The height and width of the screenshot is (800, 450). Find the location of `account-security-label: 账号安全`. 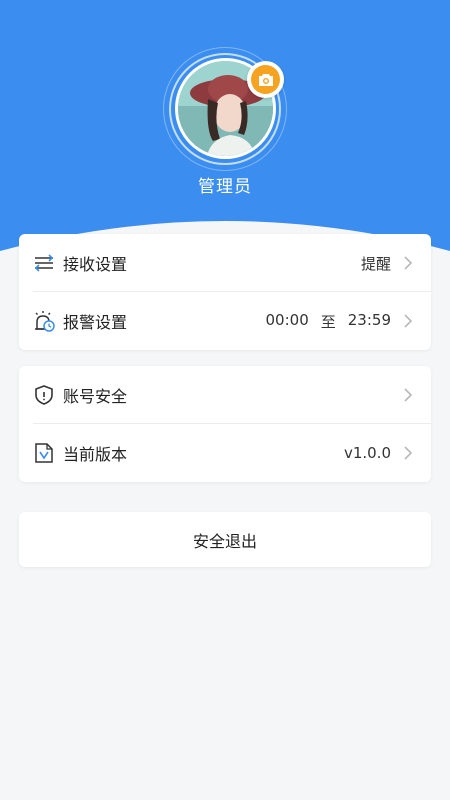

account-security-label: 账号安全 is located at coordinates (95, 396).